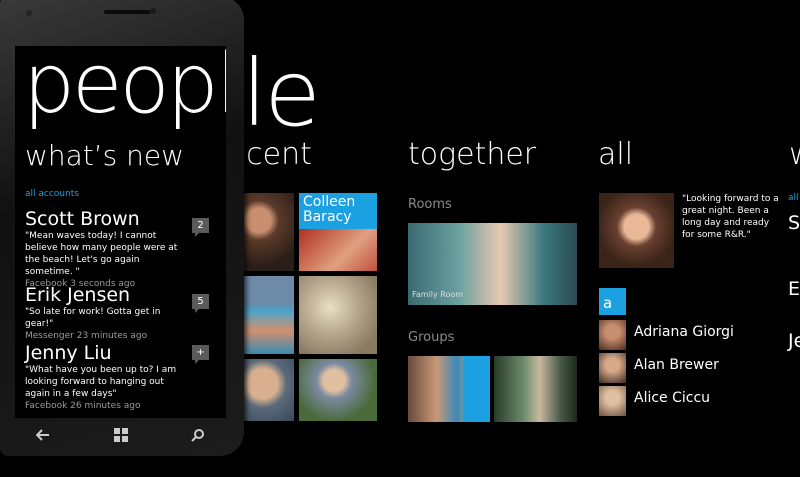  What do you see at coordinates (472, 155) in the screenshot?
I see `section-together: together` at bounding box center [472, 155].